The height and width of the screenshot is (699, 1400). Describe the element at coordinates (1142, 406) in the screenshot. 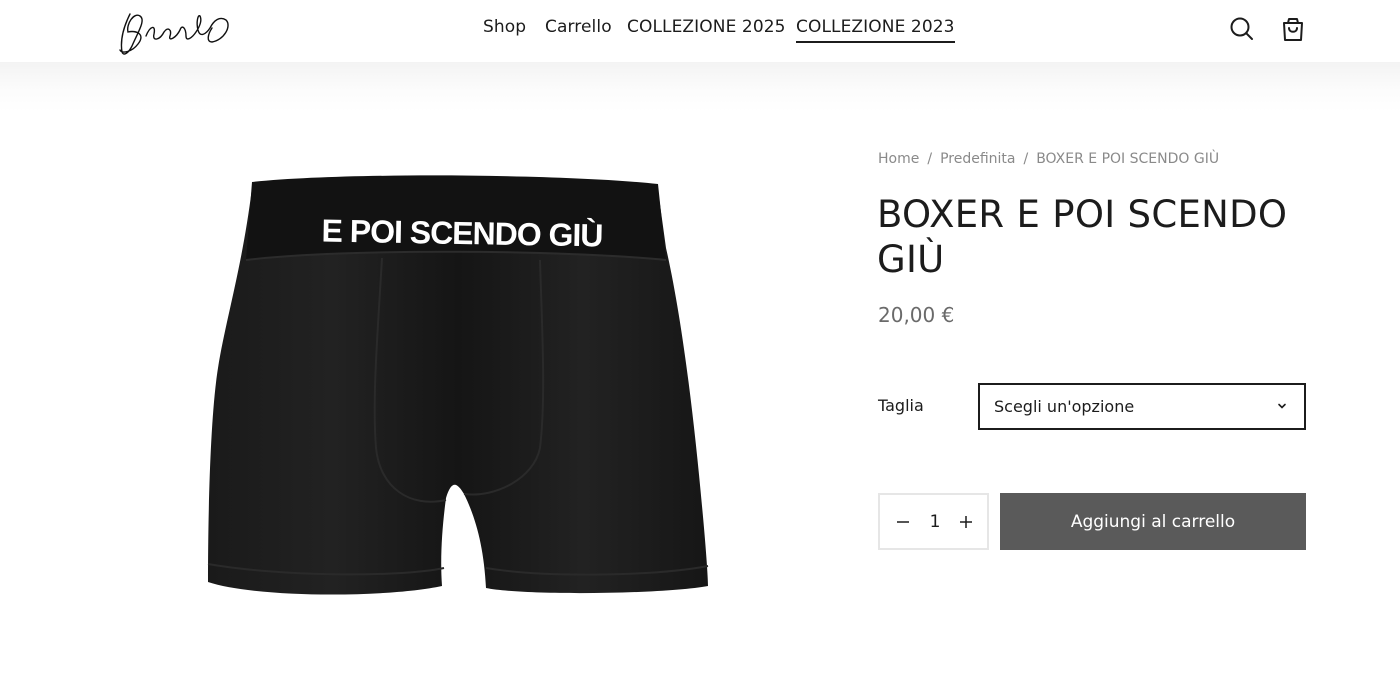

I see `size-select: Scegli un'opzione` at that location.